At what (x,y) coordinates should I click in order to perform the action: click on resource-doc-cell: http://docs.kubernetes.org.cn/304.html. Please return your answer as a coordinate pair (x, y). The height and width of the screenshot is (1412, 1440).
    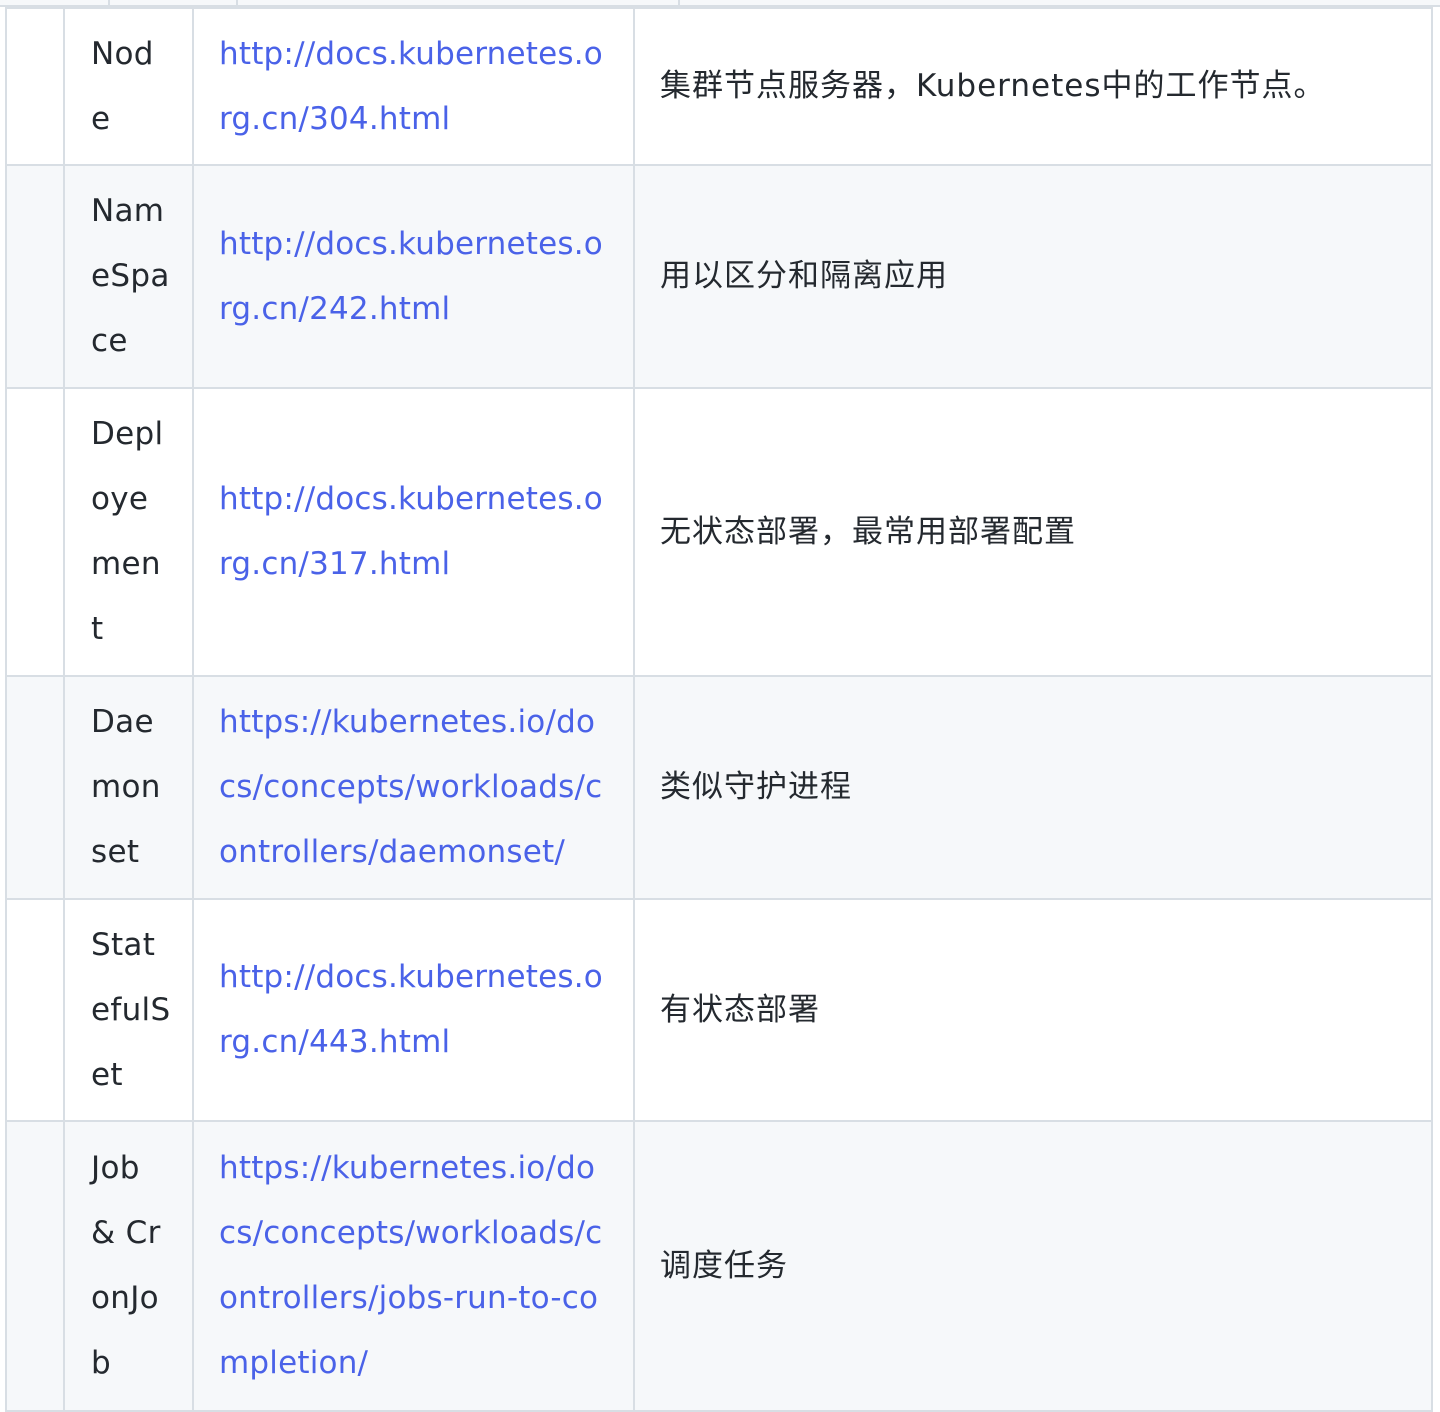
    Looking at the image, I should click on (413, 86).